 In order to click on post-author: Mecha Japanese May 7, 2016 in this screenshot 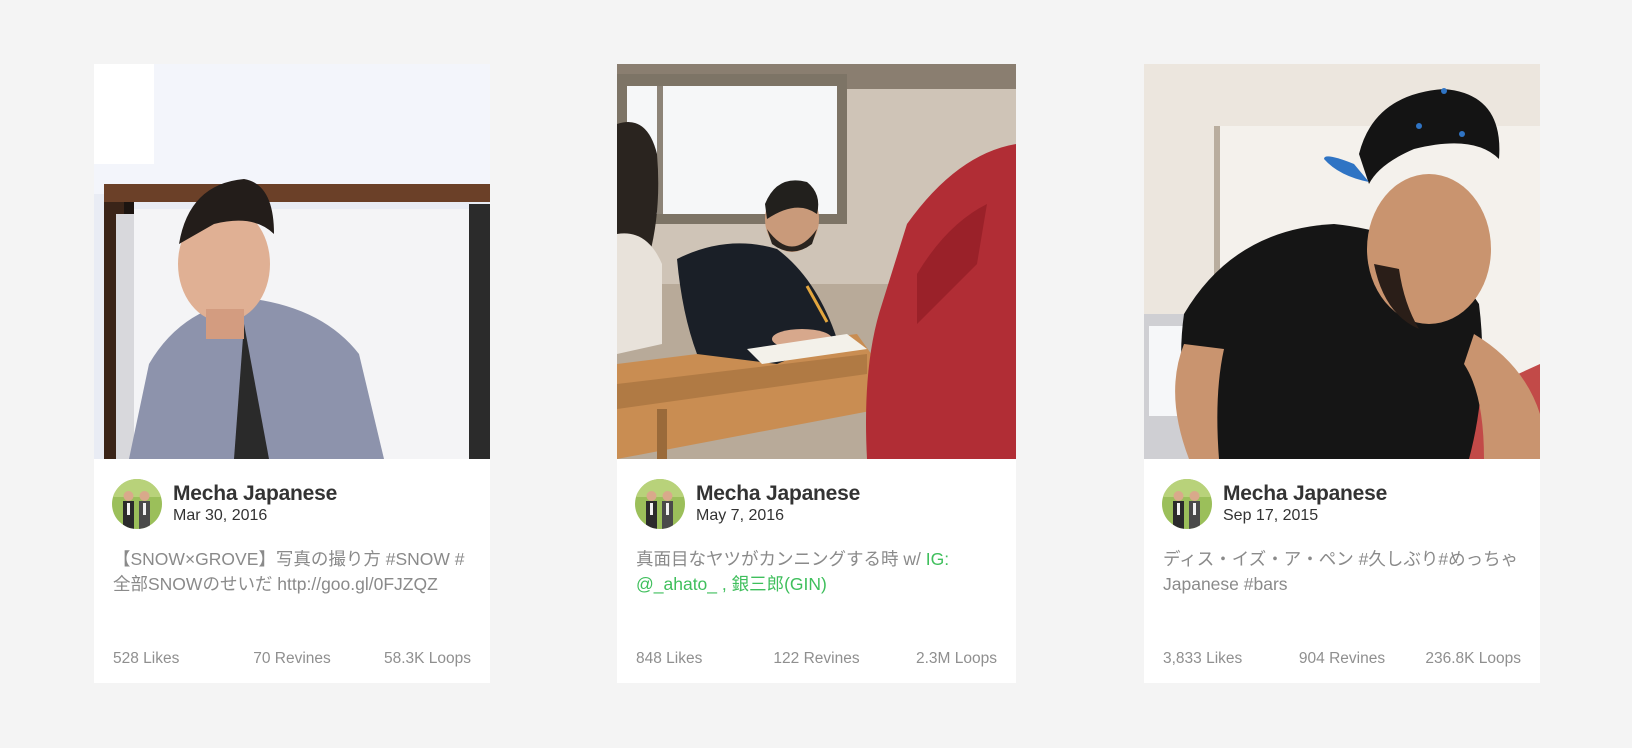, I will do `click(816, 505)`.